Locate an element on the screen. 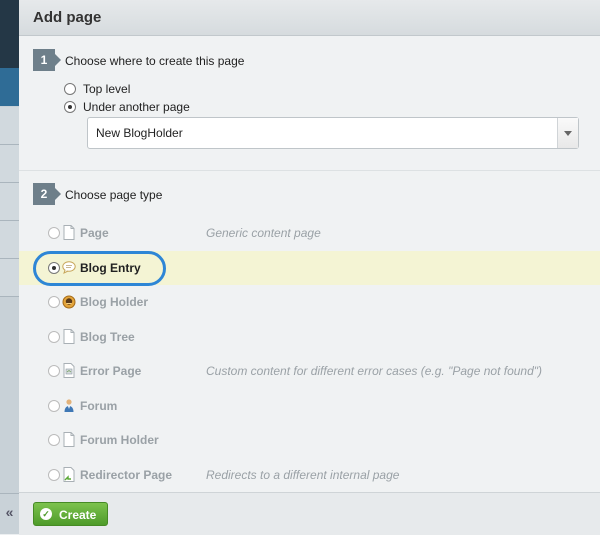 The image size is (600, 535). sidebar-item-active is located at coordinates (9, 87).